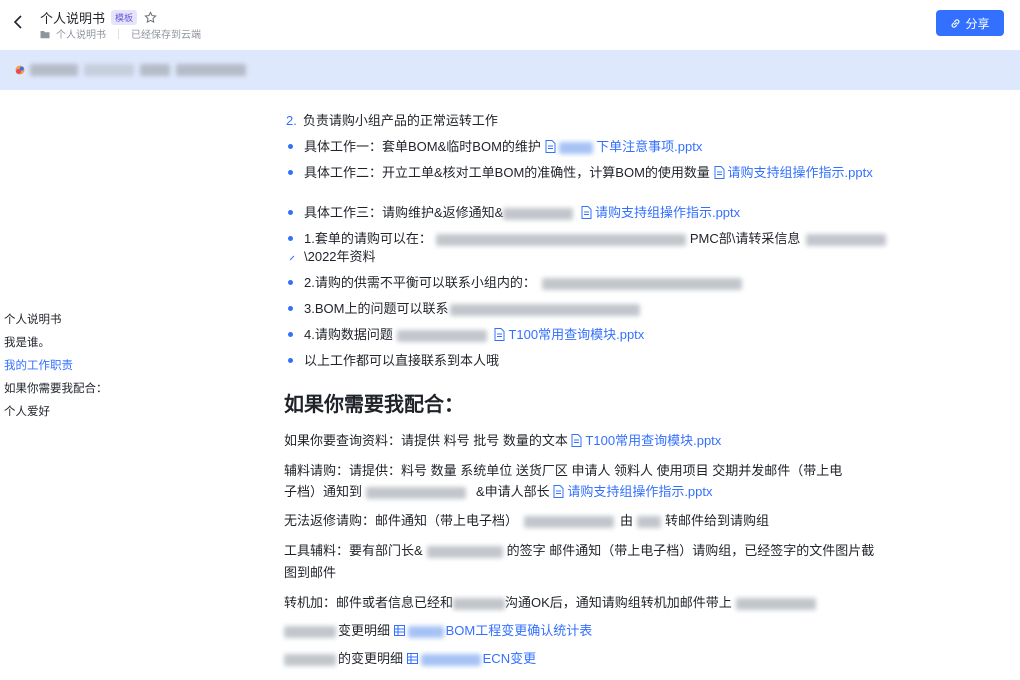  I want to click on paragraph-text: 的签字 邮件通知（带上电子档）请购组，已经签字的文件图片截, so click(690, 550).